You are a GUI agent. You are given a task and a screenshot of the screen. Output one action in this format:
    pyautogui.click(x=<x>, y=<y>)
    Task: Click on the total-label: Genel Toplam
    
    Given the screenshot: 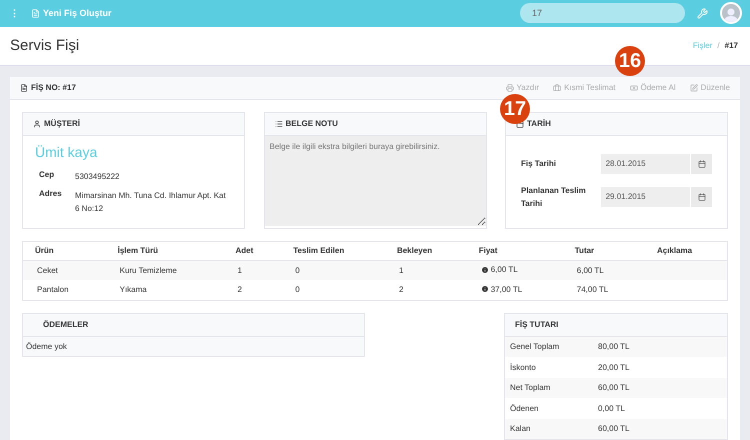 What is the action you would take?
    pyautogui.click(x=535, y=347)
    